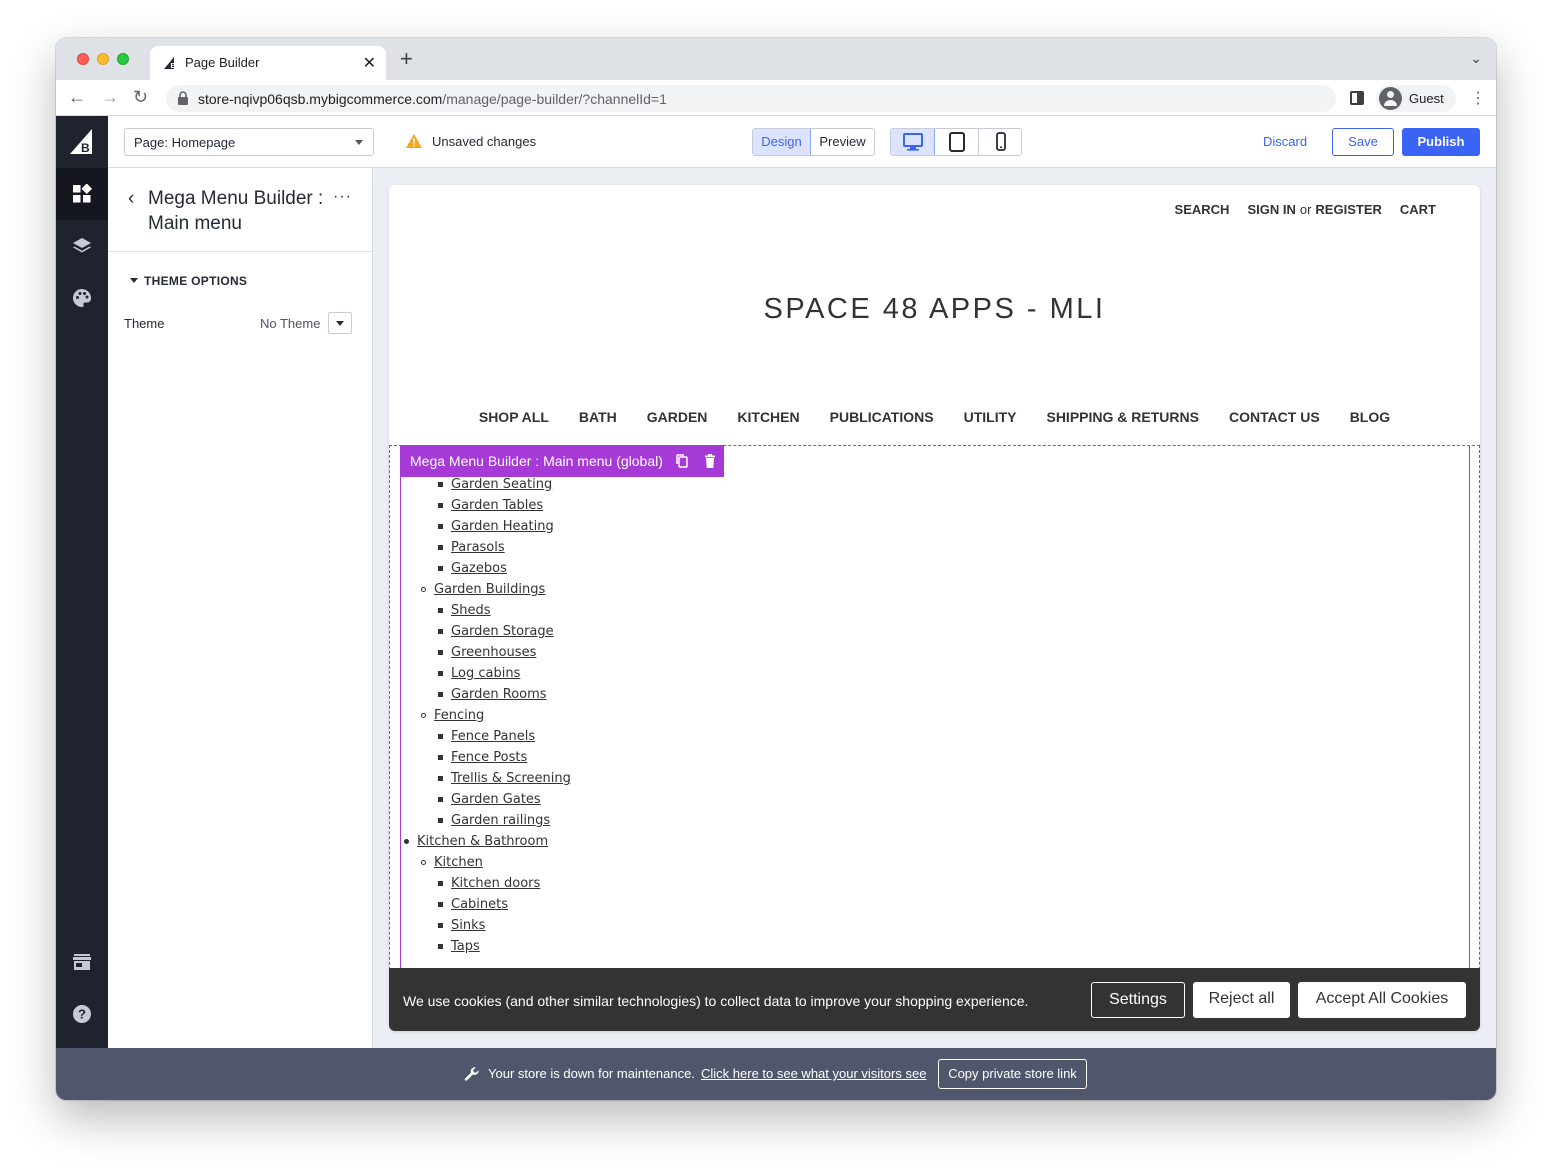  I want to click on minimize-window-button, so click(103, 59).